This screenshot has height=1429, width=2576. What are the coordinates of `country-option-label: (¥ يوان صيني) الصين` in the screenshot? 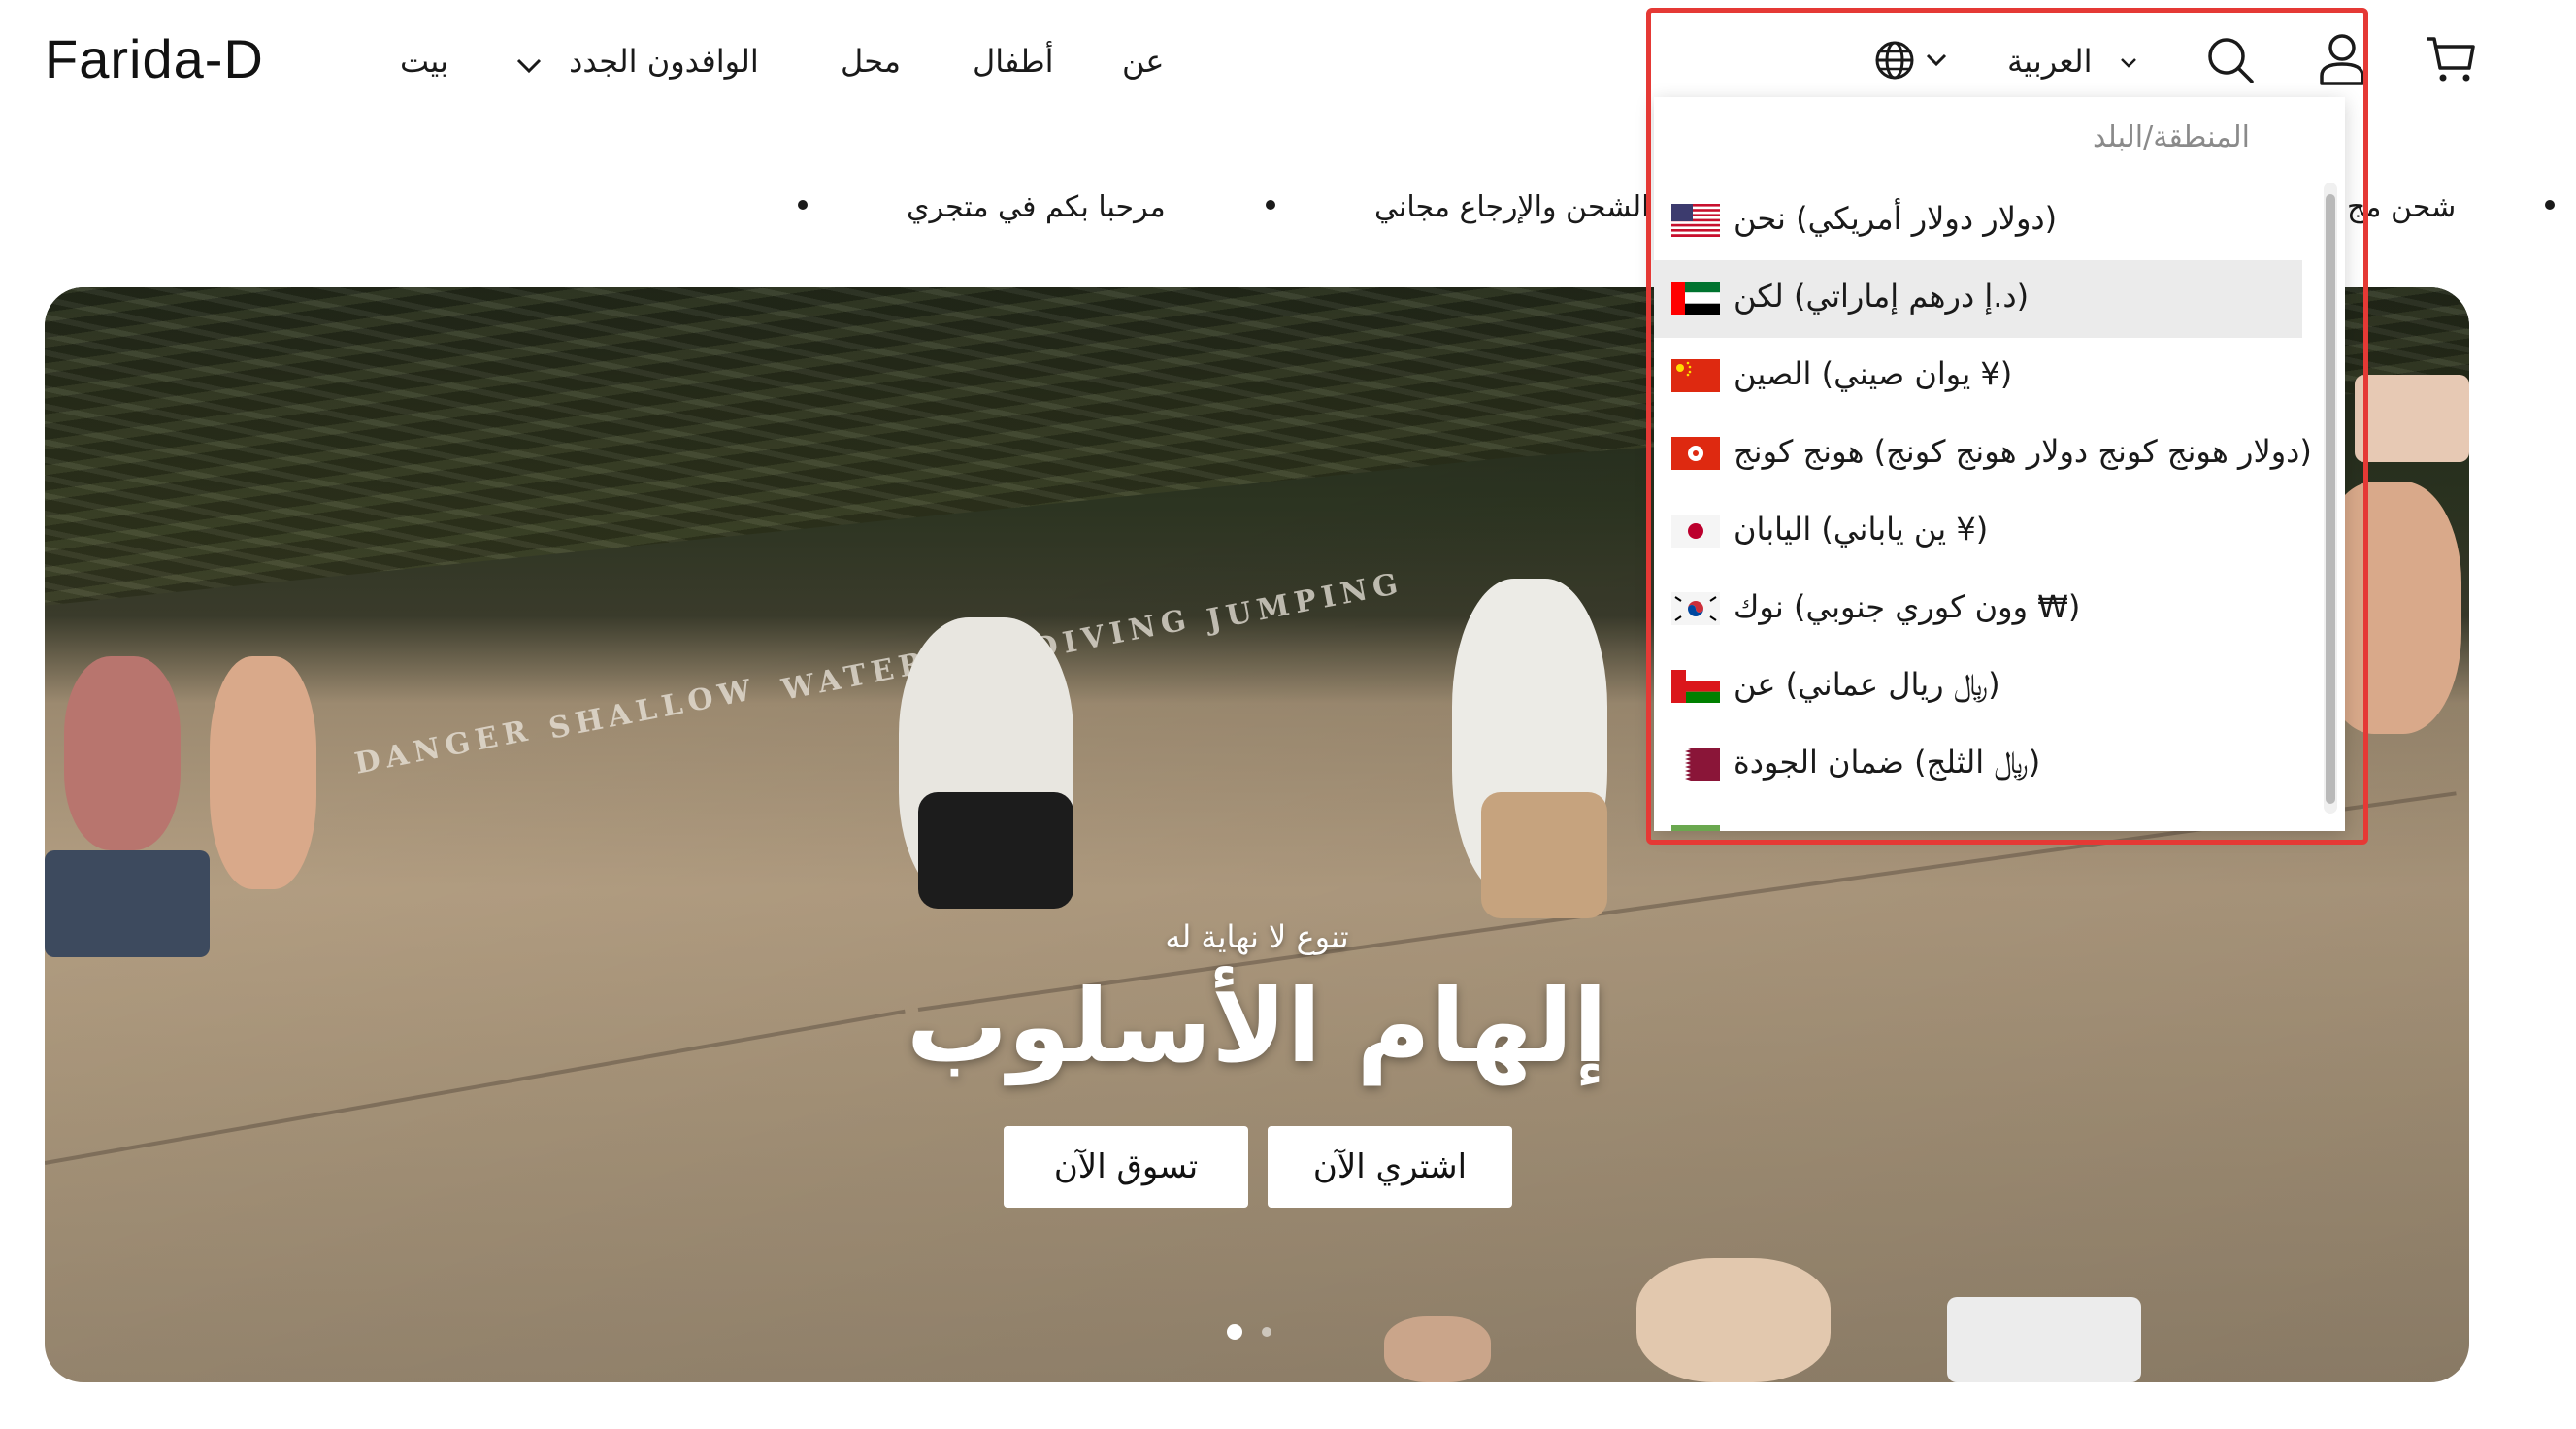 It's located at (1873, 373).